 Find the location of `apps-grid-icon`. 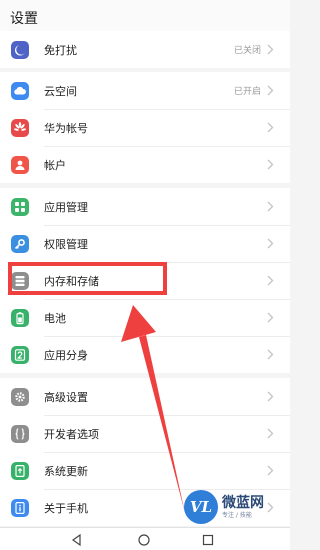

apps-grid-icon is located at coordinates (20, 206).